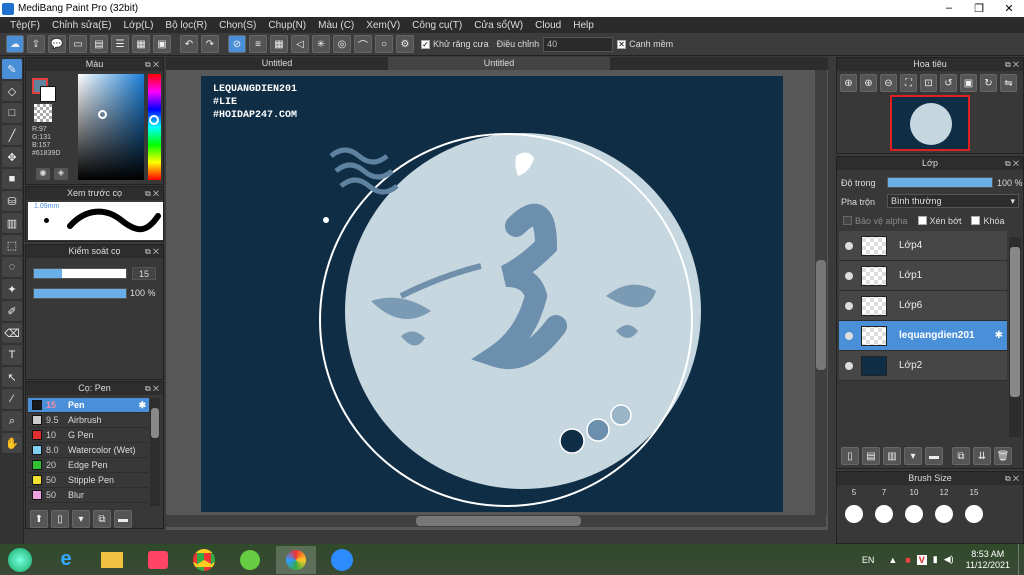 Image resolution: width=1024 pixels, height=575 pixels. I want to click on ie-icon: e, so click(66, 560).